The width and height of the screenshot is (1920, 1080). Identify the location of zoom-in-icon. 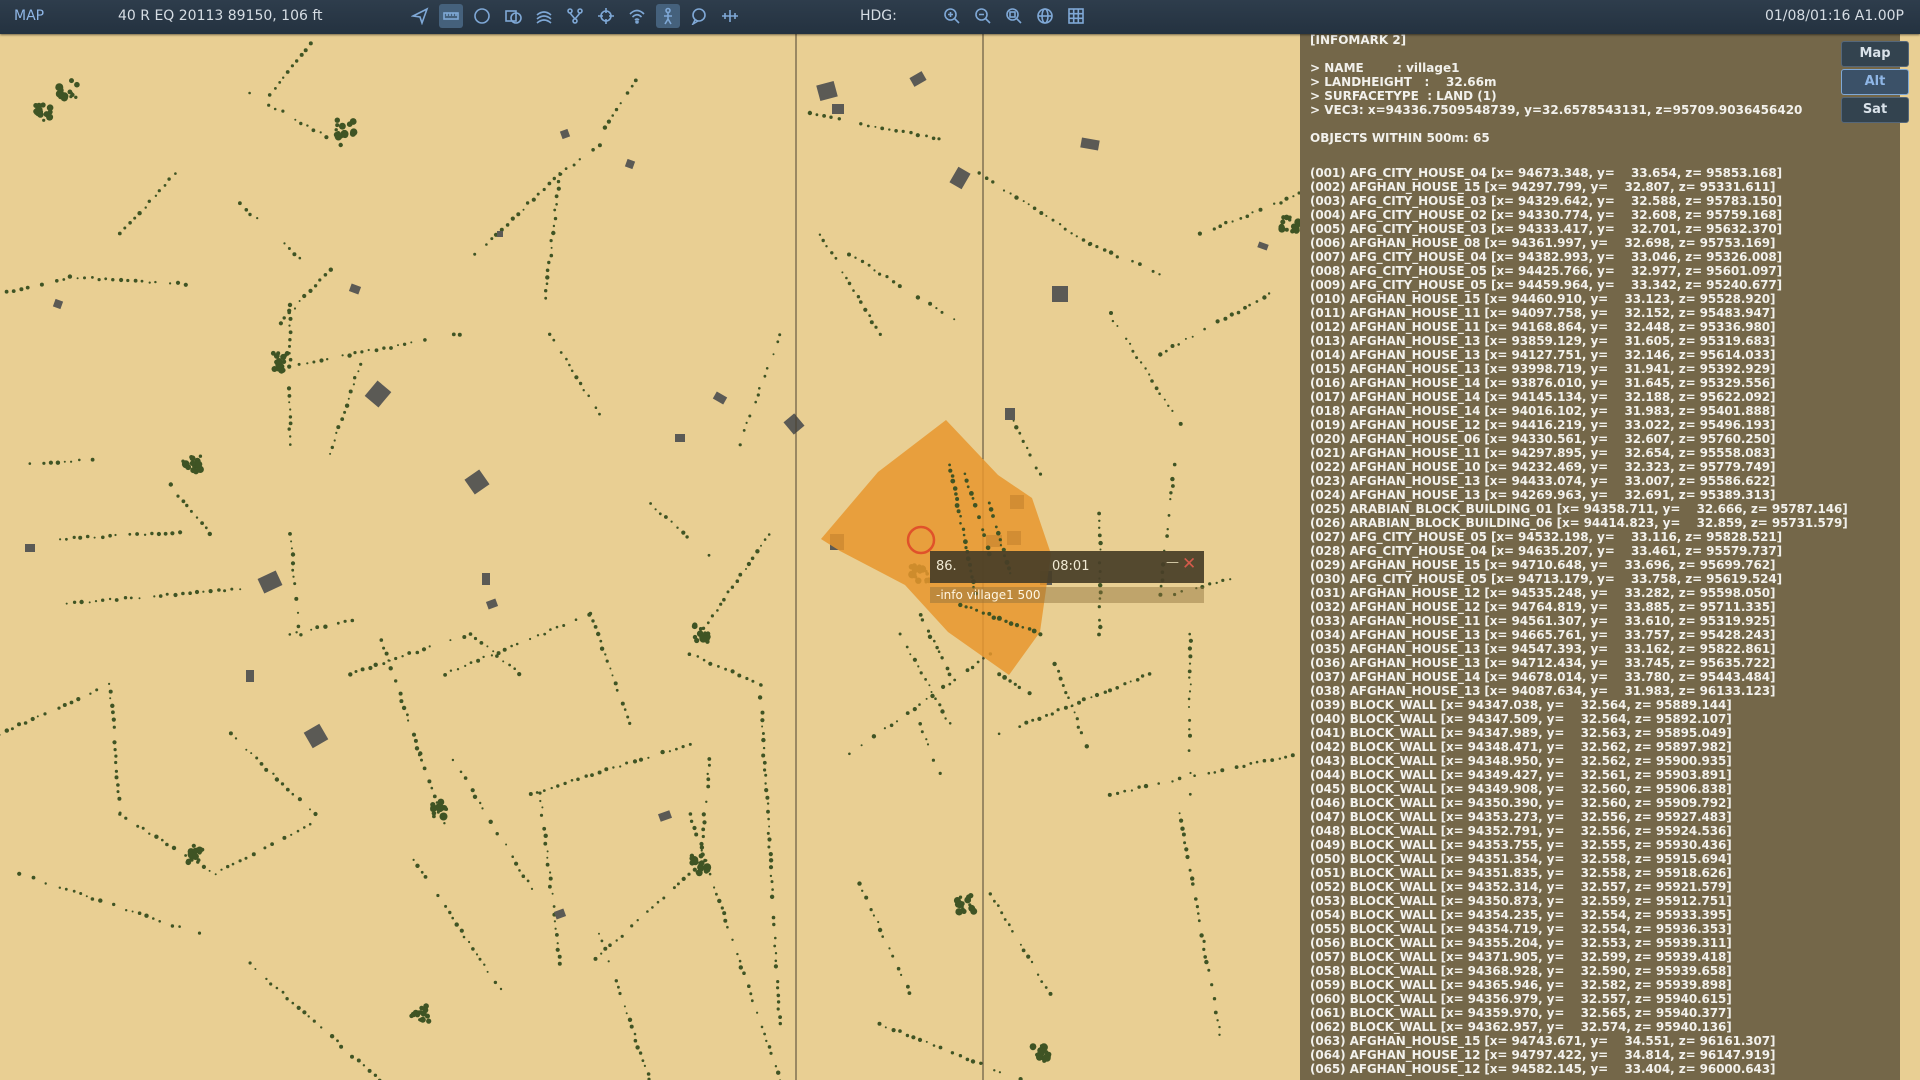
(952, 16).